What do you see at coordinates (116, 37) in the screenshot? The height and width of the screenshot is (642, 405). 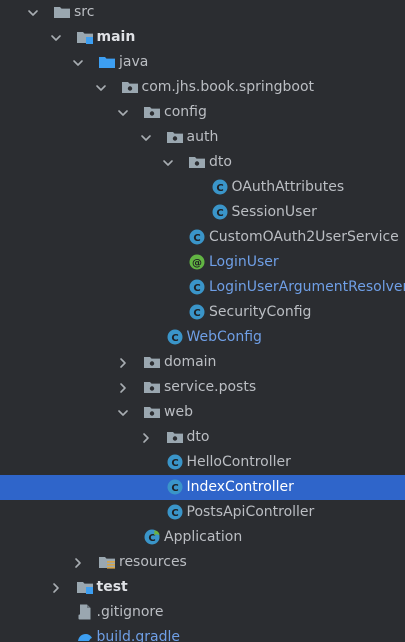 I see `tree-node-label: main` at bounding box center [116, 37].